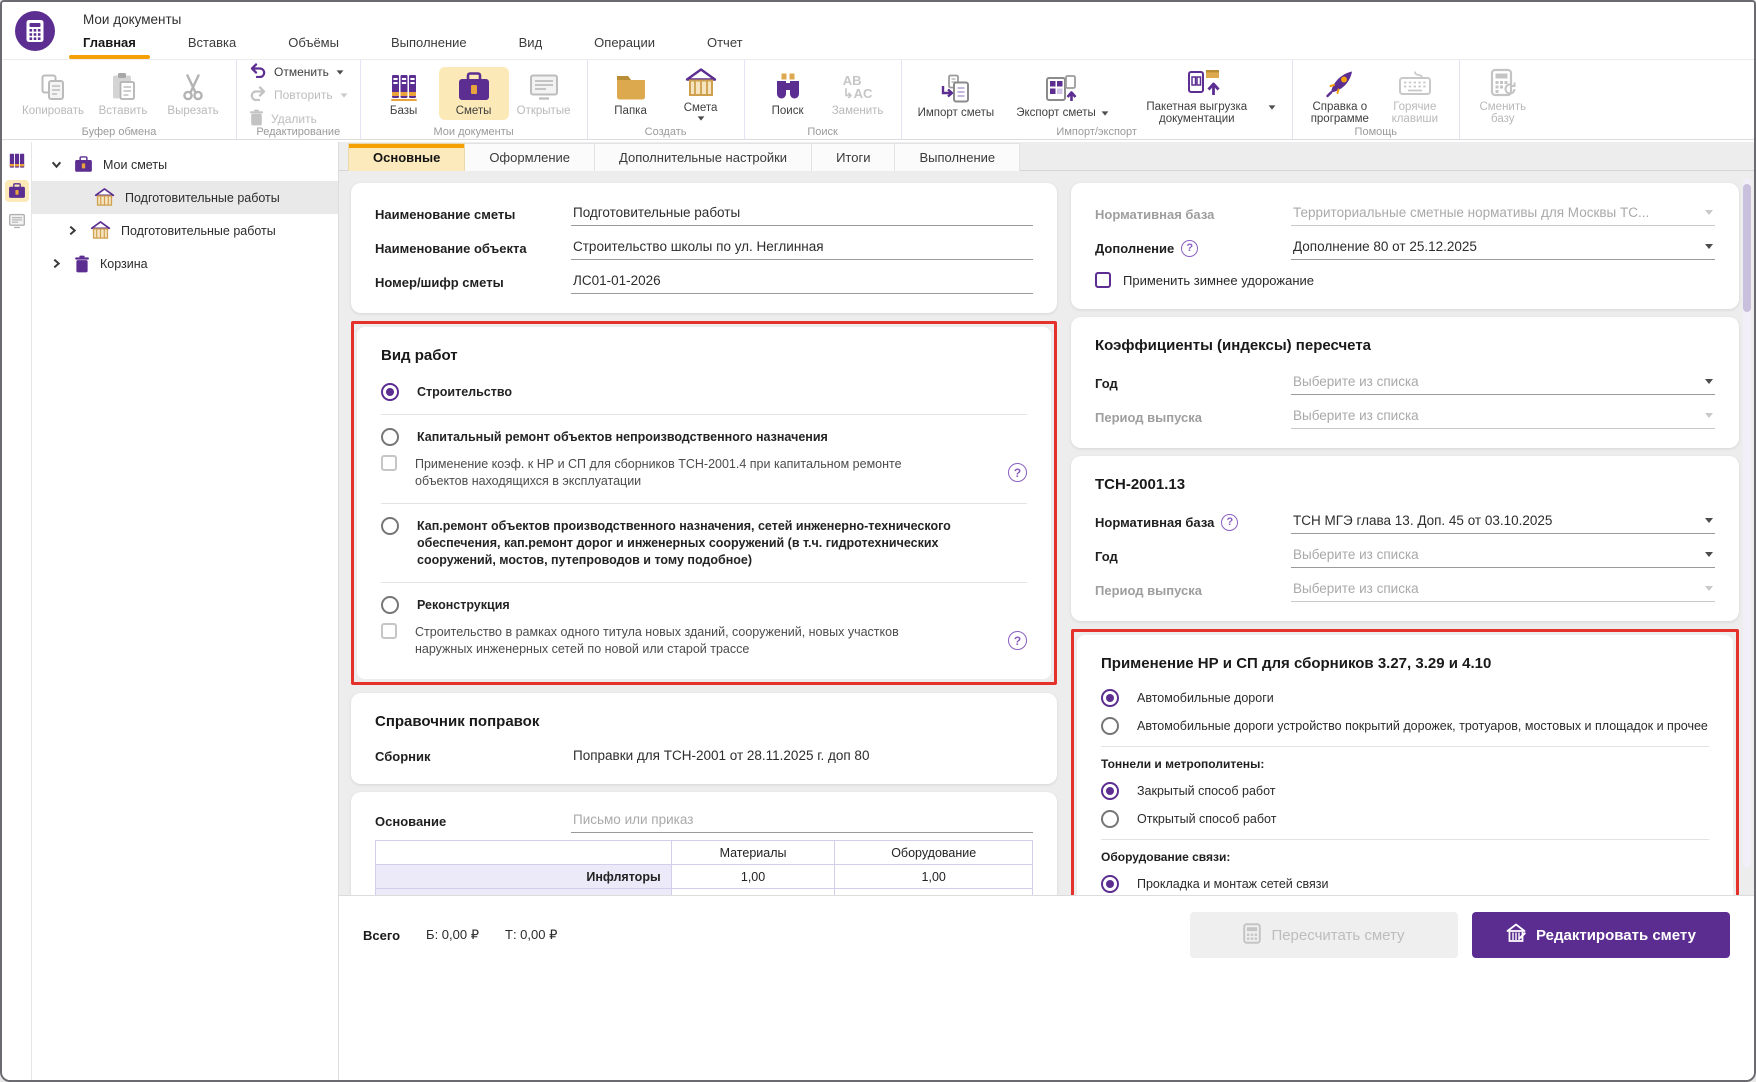 This screenshot has width=1756, height=1082. I want to click on search-button: Поиск, so click(788, 93).